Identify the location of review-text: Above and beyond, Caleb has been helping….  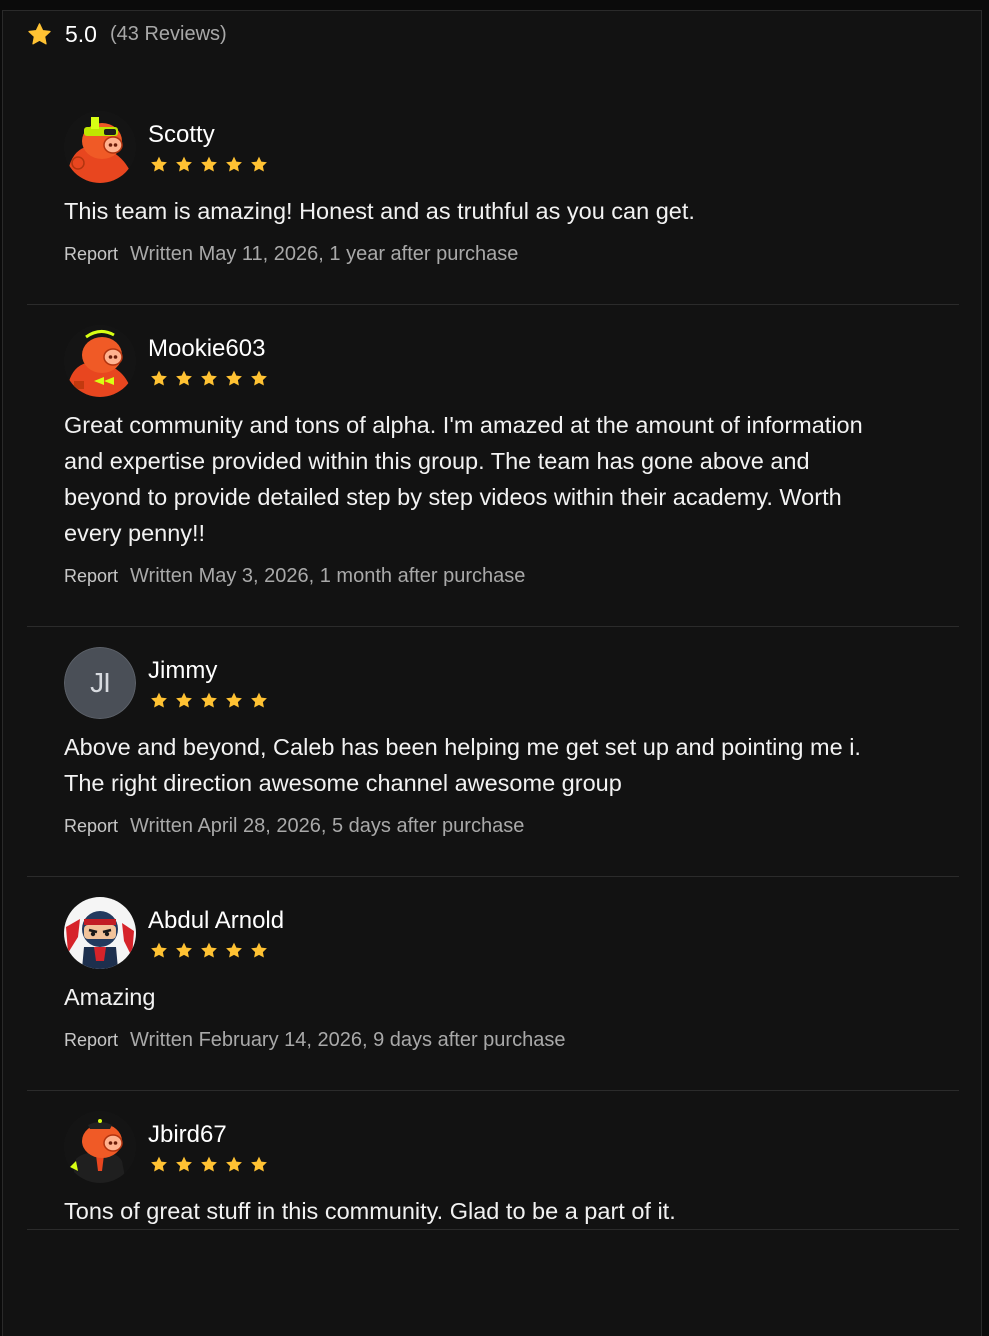
(462, 765).